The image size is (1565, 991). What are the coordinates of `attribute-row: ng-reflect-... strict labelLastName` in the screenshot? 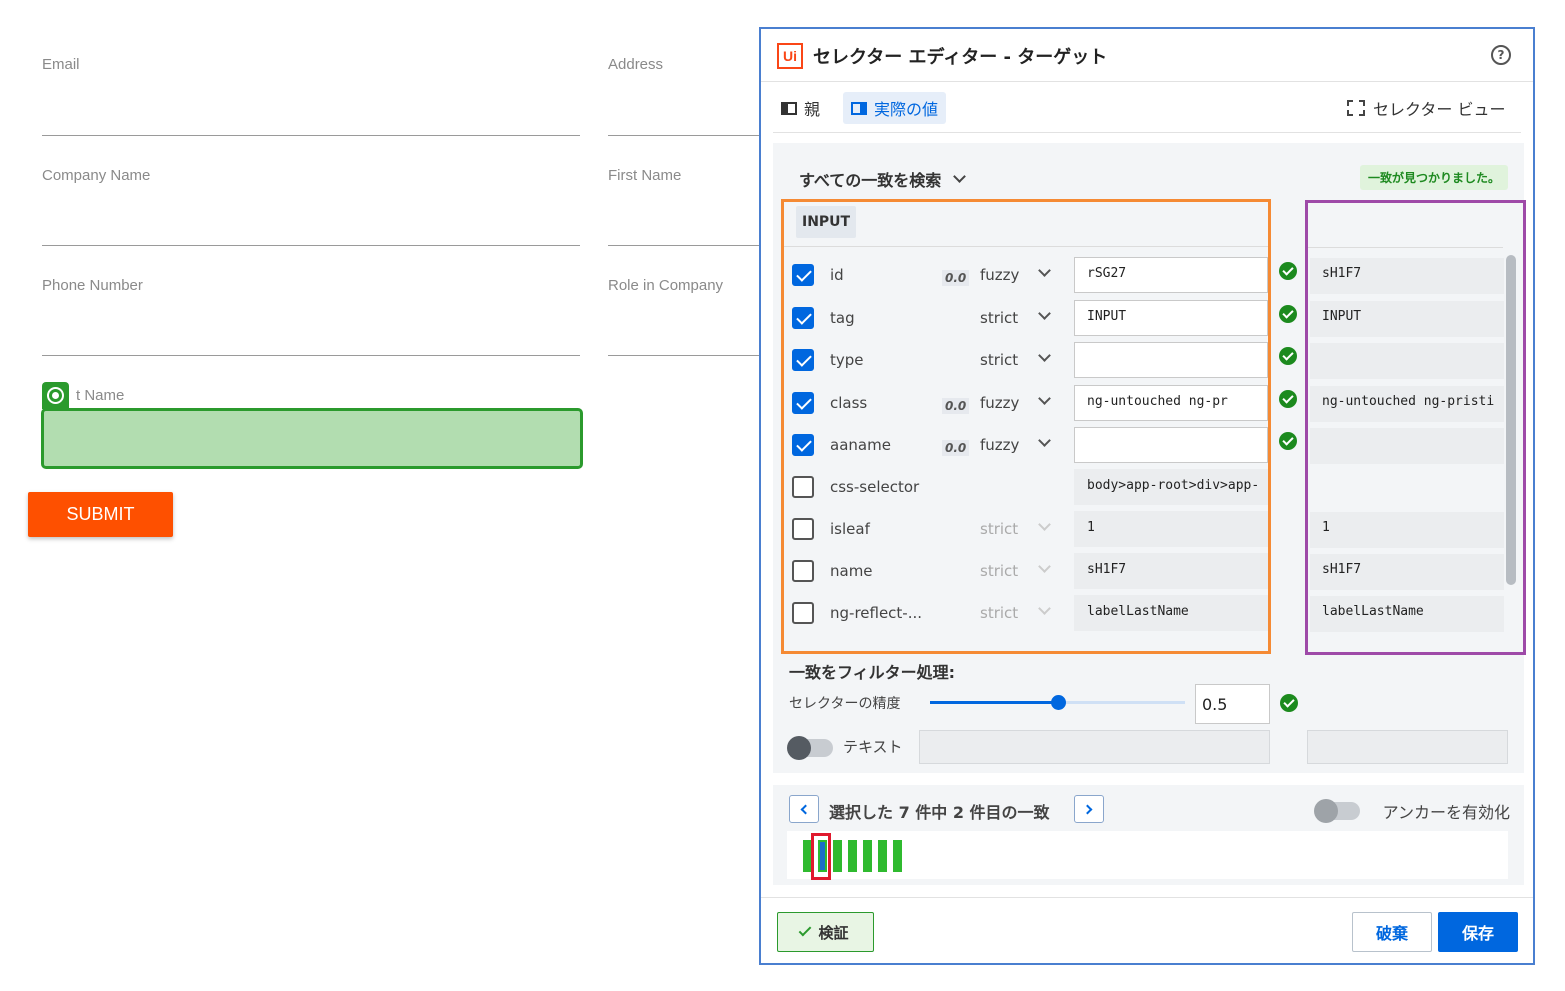 It's located at (1026, 613).